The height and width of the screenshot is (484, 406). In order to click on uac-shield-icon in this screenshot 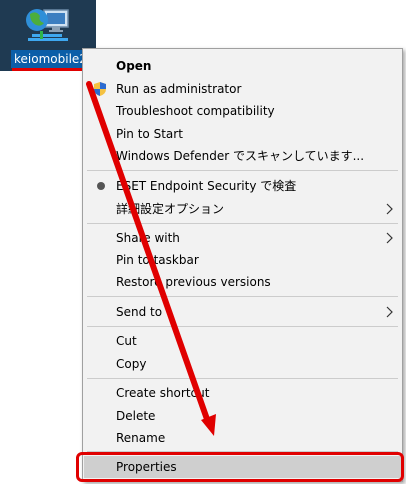, I will do `click(100, 89)`.